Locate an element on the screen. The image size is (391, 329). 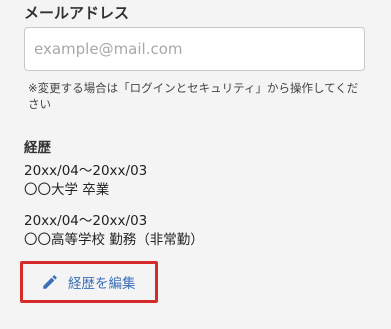
edit-career-button: 経歴を編集 is located at coordinates (89, 282).